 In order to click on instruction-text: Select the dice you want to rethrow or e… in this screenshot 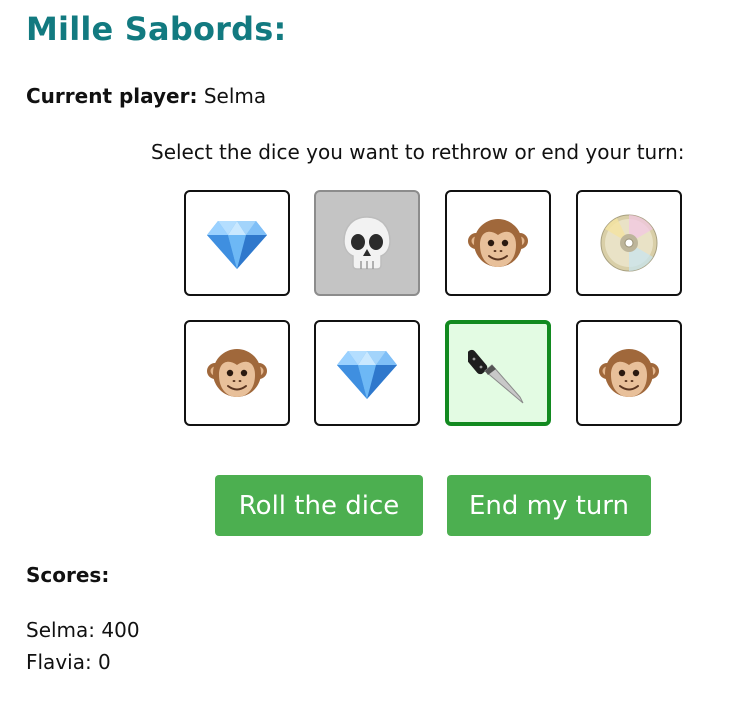, I will do `click(418, 152)`.